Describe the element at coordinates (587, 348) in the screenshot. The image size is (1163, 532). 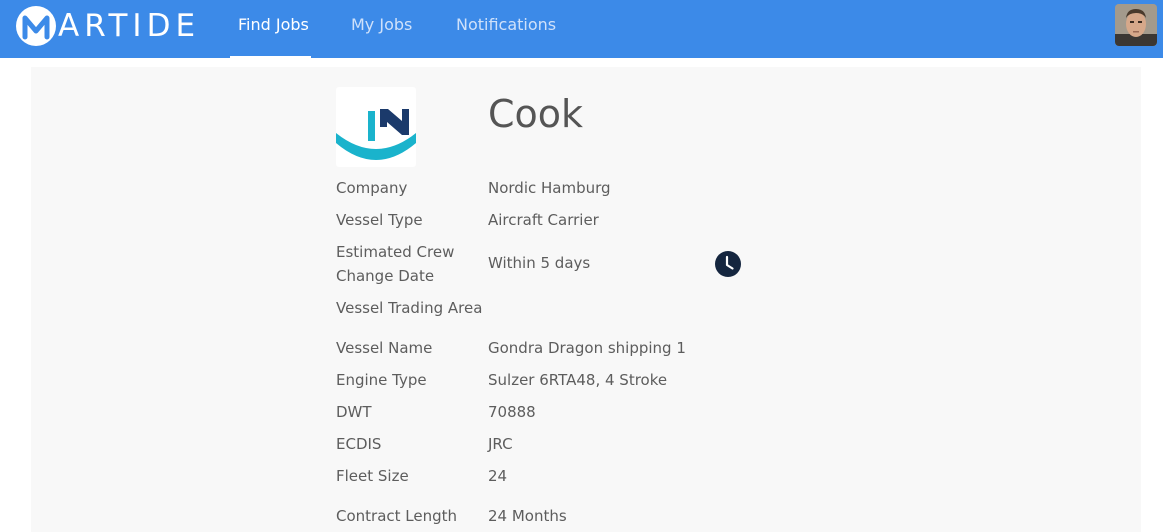
I see `value-vessel-name: Gondra Dragon shipping 1` at that location.